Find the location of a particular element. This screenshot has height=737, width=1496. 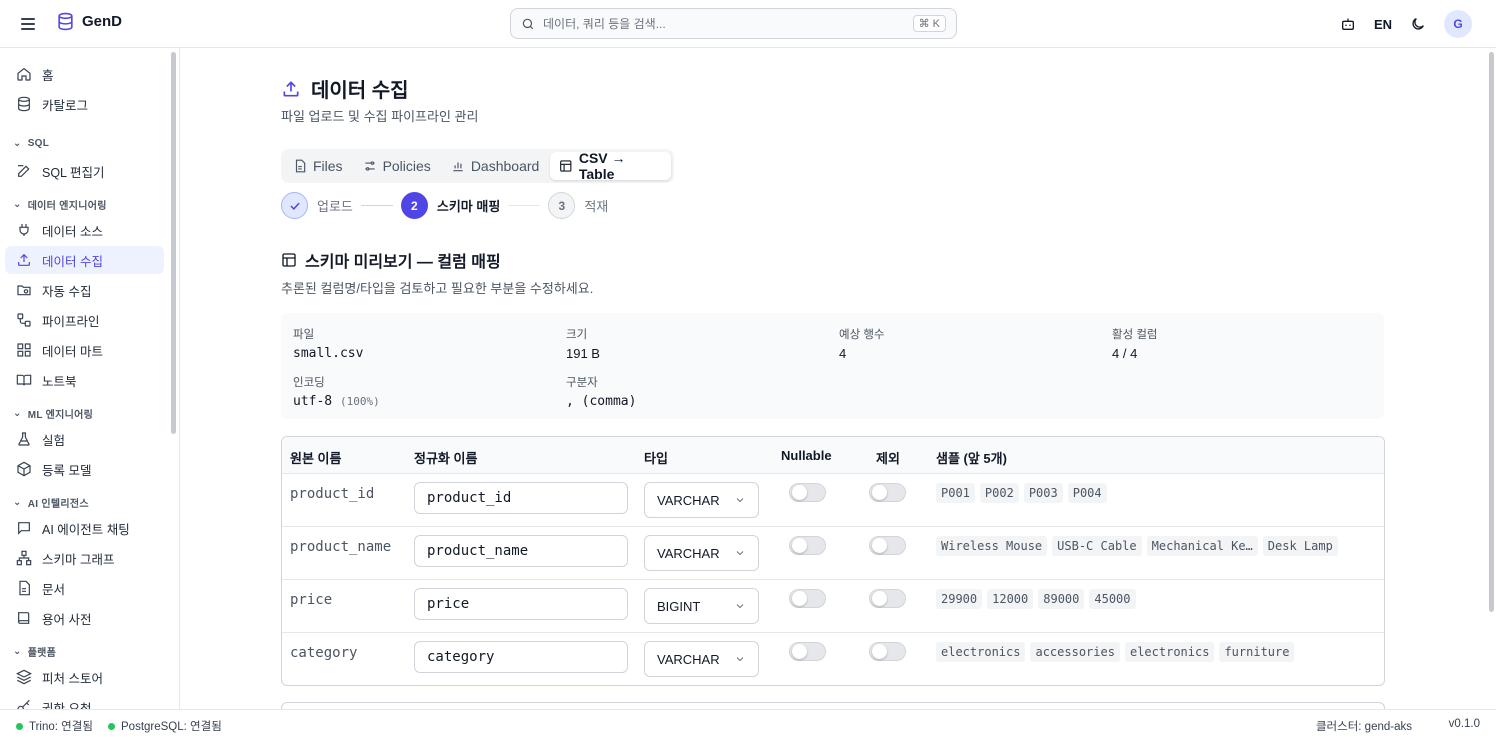

sidebar-item-label: 홈 is located at coordinates (48, 75).